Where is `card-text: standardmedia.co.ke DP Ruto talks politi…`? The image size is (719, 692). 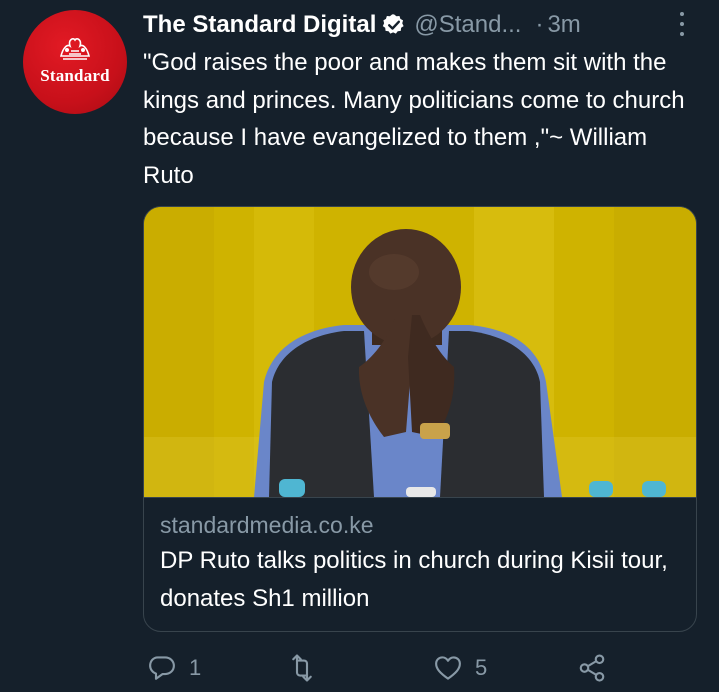
card-text: standardmedia.co.ke DP Ruto talks politi… is located at coordinates (420, 564).